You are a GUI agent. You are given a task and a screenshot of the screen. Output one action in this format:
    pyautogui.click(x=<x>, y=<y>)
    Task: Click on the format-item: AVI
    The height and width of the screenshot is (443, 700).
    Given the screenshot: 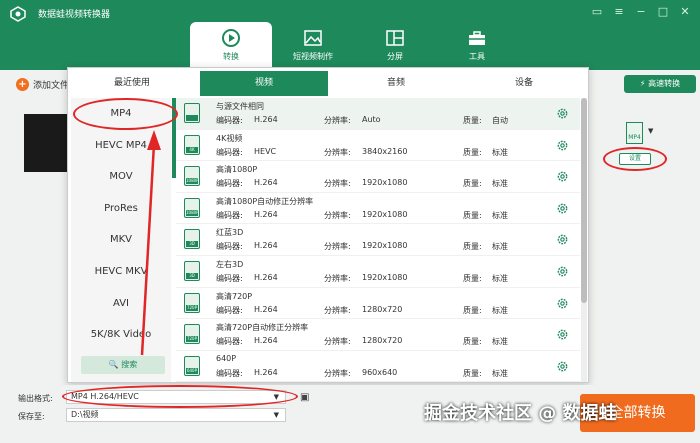 What is the action you would take?
    pyautogui.click(x=121, y=304)
    